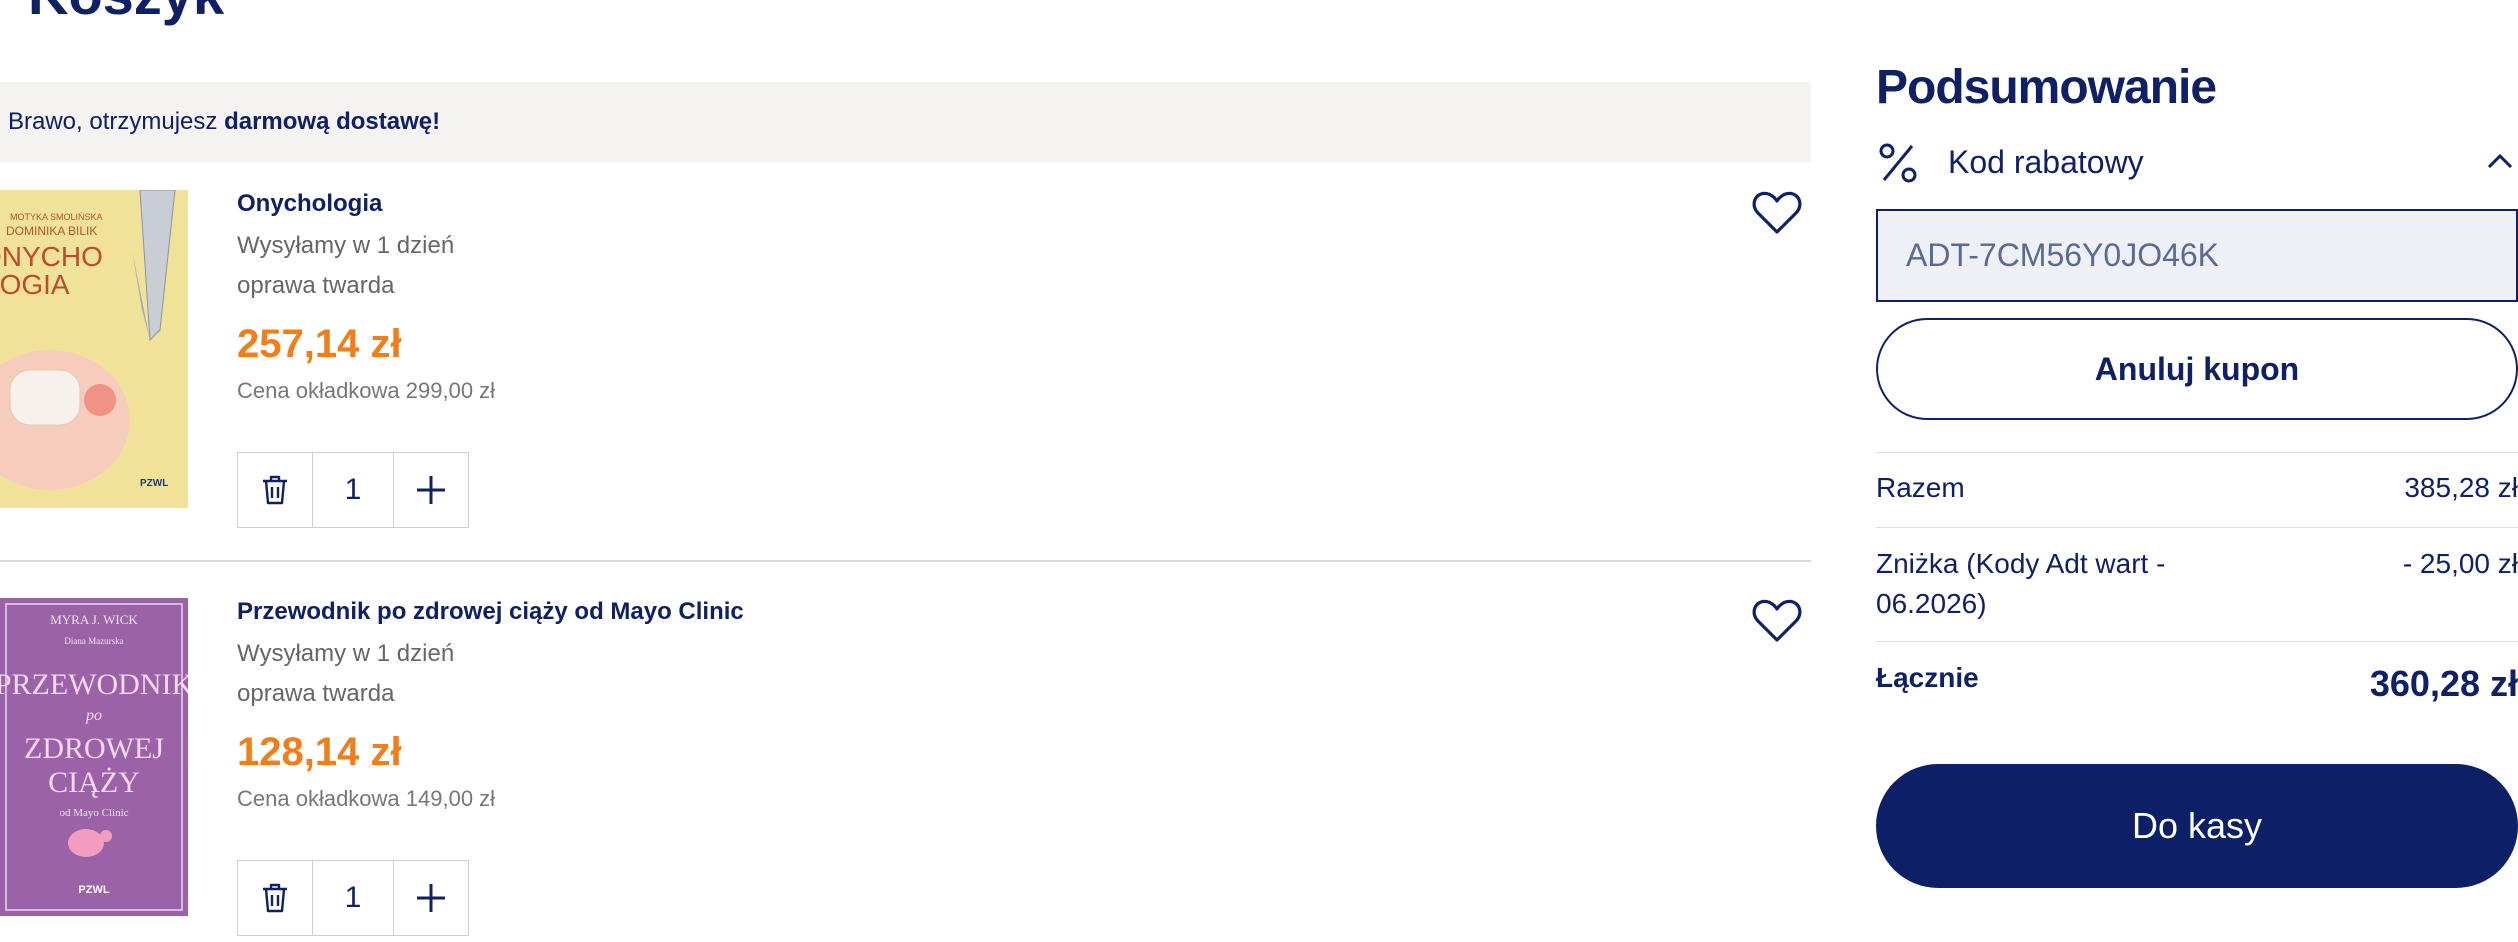 The image size is (2518, 942). Describe the element at coordinates (2197, 255) in the screenshot. I see `coupon-code-input` at that location.